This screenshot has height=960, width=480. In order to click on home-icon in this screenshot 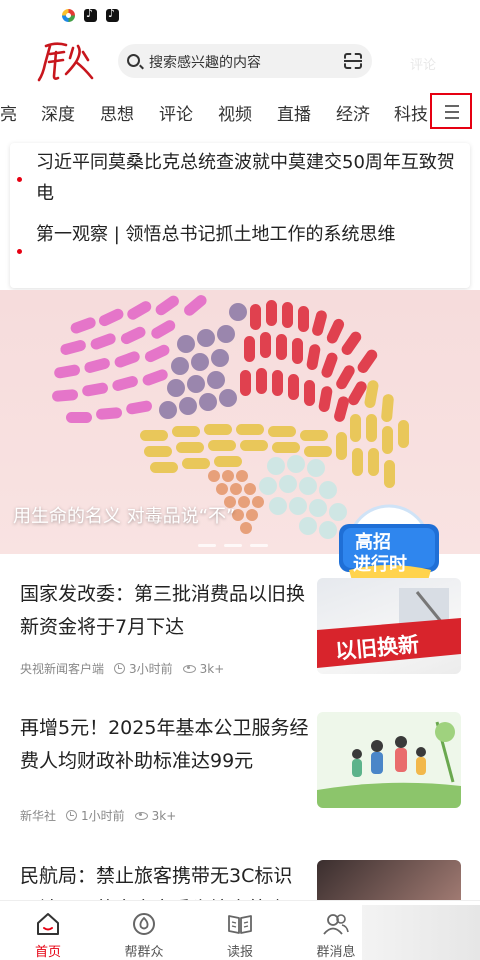, I will do `click(48, 924)`.